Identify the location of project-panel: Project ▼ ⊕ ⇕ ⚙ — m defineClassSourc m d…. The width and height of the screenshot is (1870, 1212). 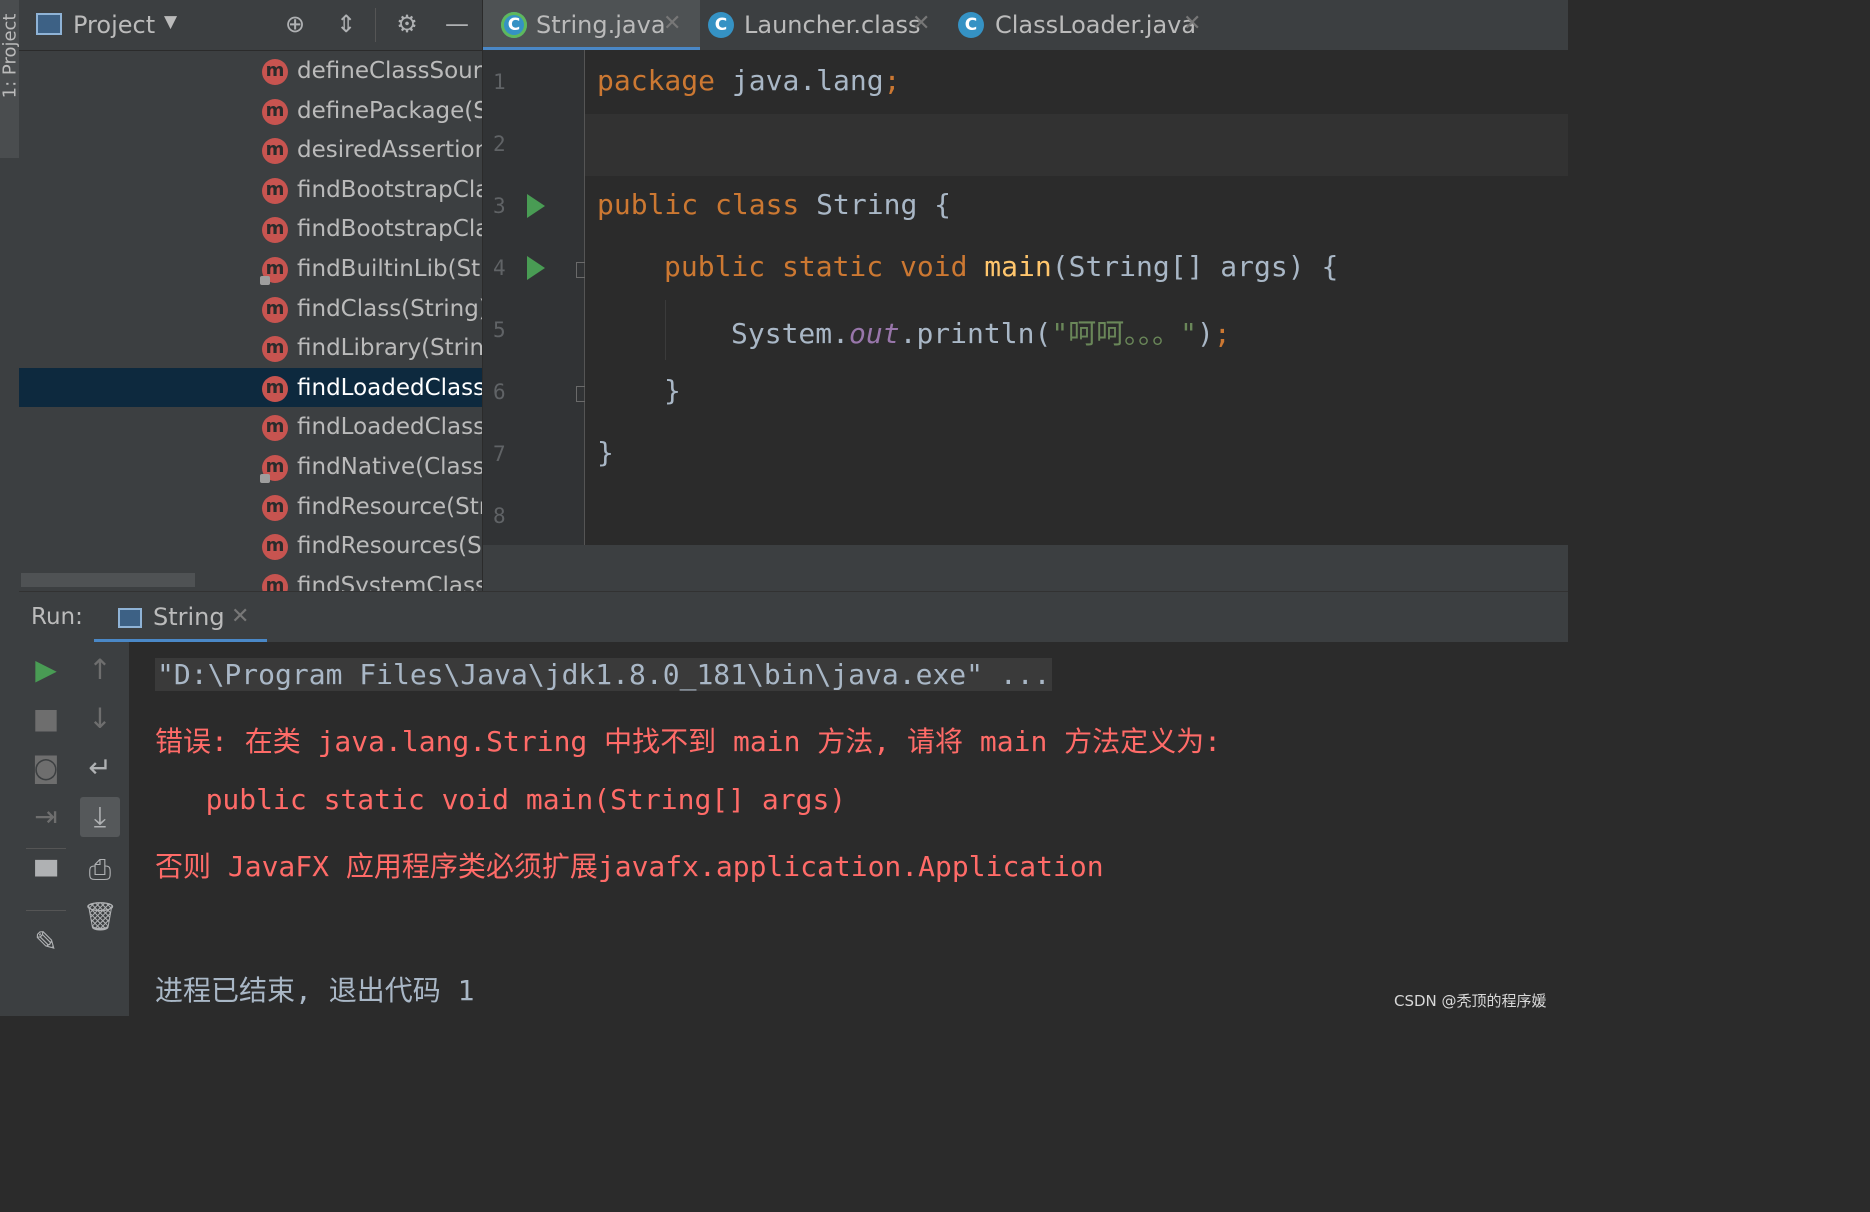
(250, 295).